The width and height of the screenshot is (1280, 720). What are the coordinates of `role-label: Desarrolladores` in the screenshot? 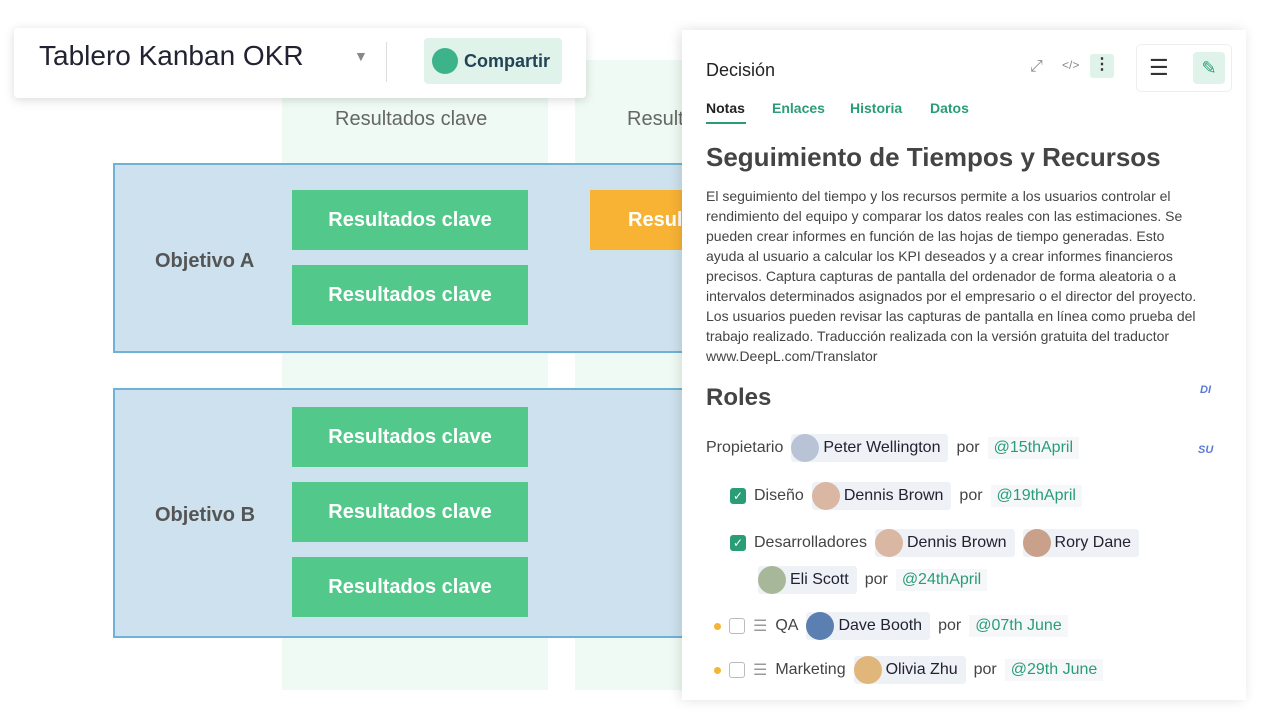 It's located at (810, 542).